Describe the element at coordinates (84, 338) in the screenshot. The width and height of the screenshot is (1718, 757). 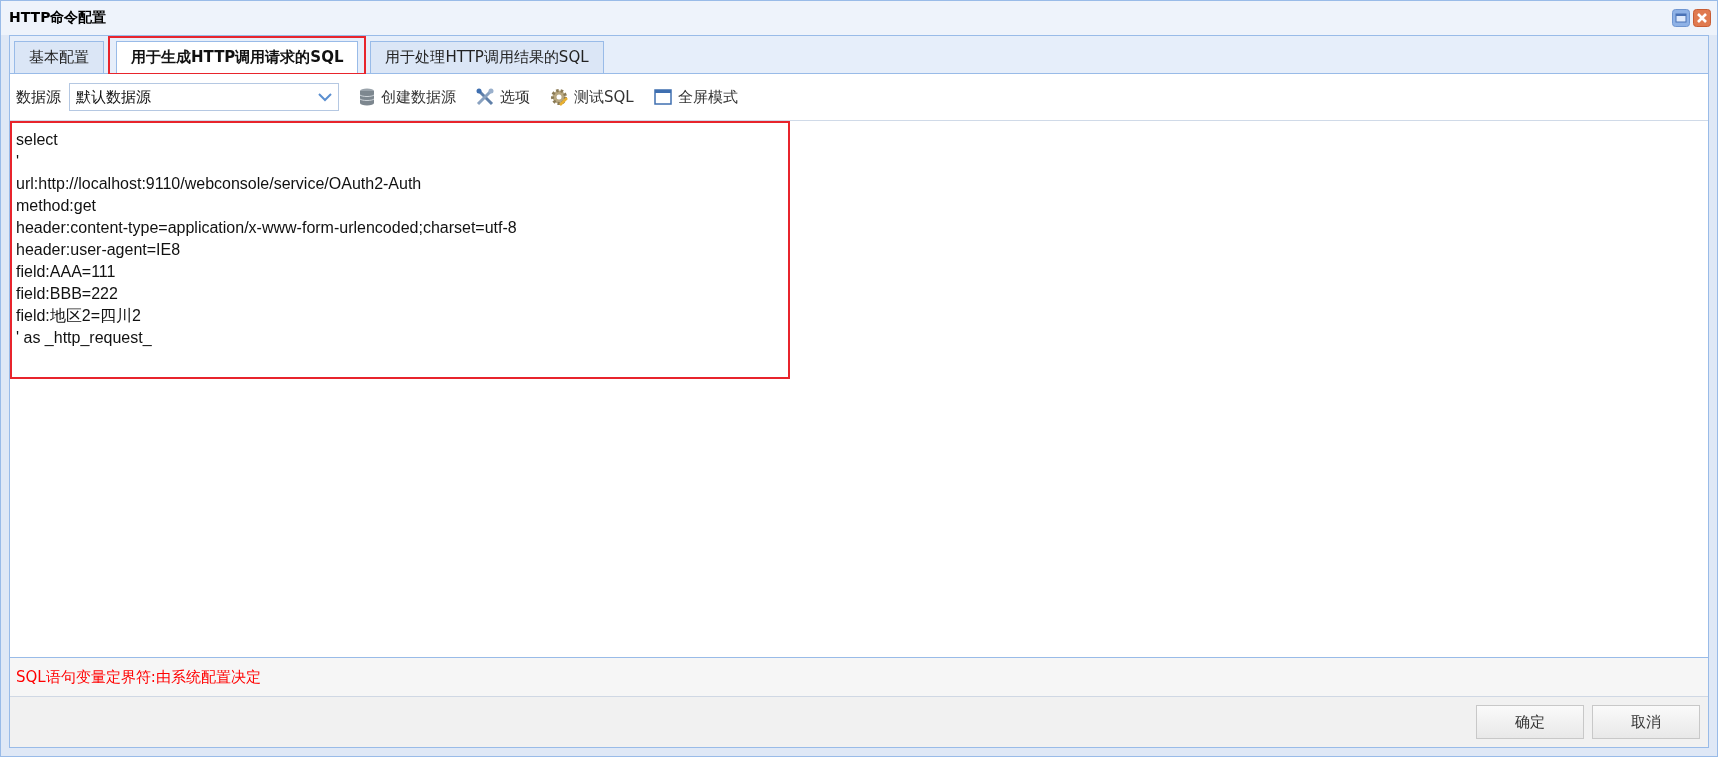
I see `code-line: ' as _http_request_` at that location.